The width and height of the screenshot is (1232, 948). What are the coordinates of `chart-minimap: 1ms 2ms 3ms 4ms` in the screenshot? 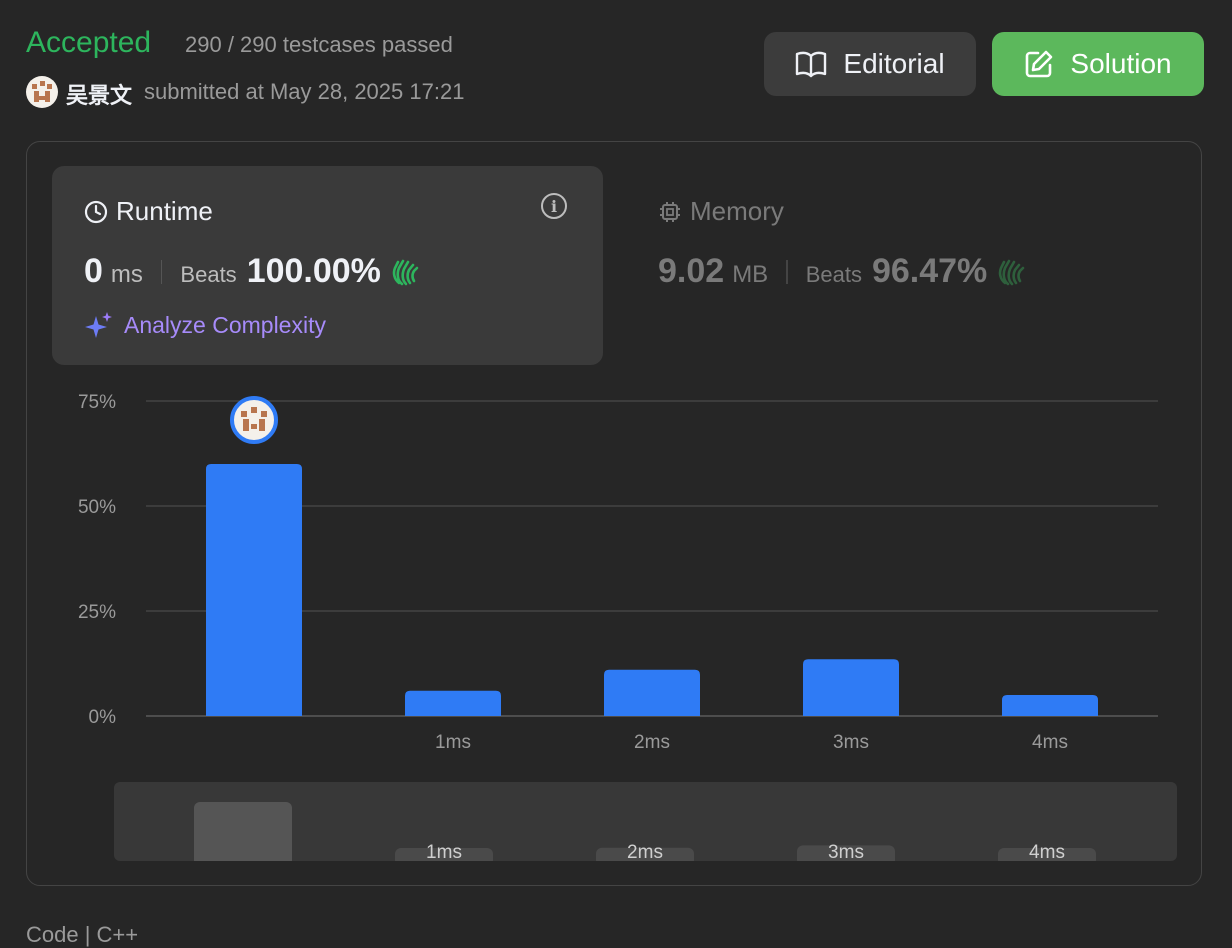 It's located at (645, 821).